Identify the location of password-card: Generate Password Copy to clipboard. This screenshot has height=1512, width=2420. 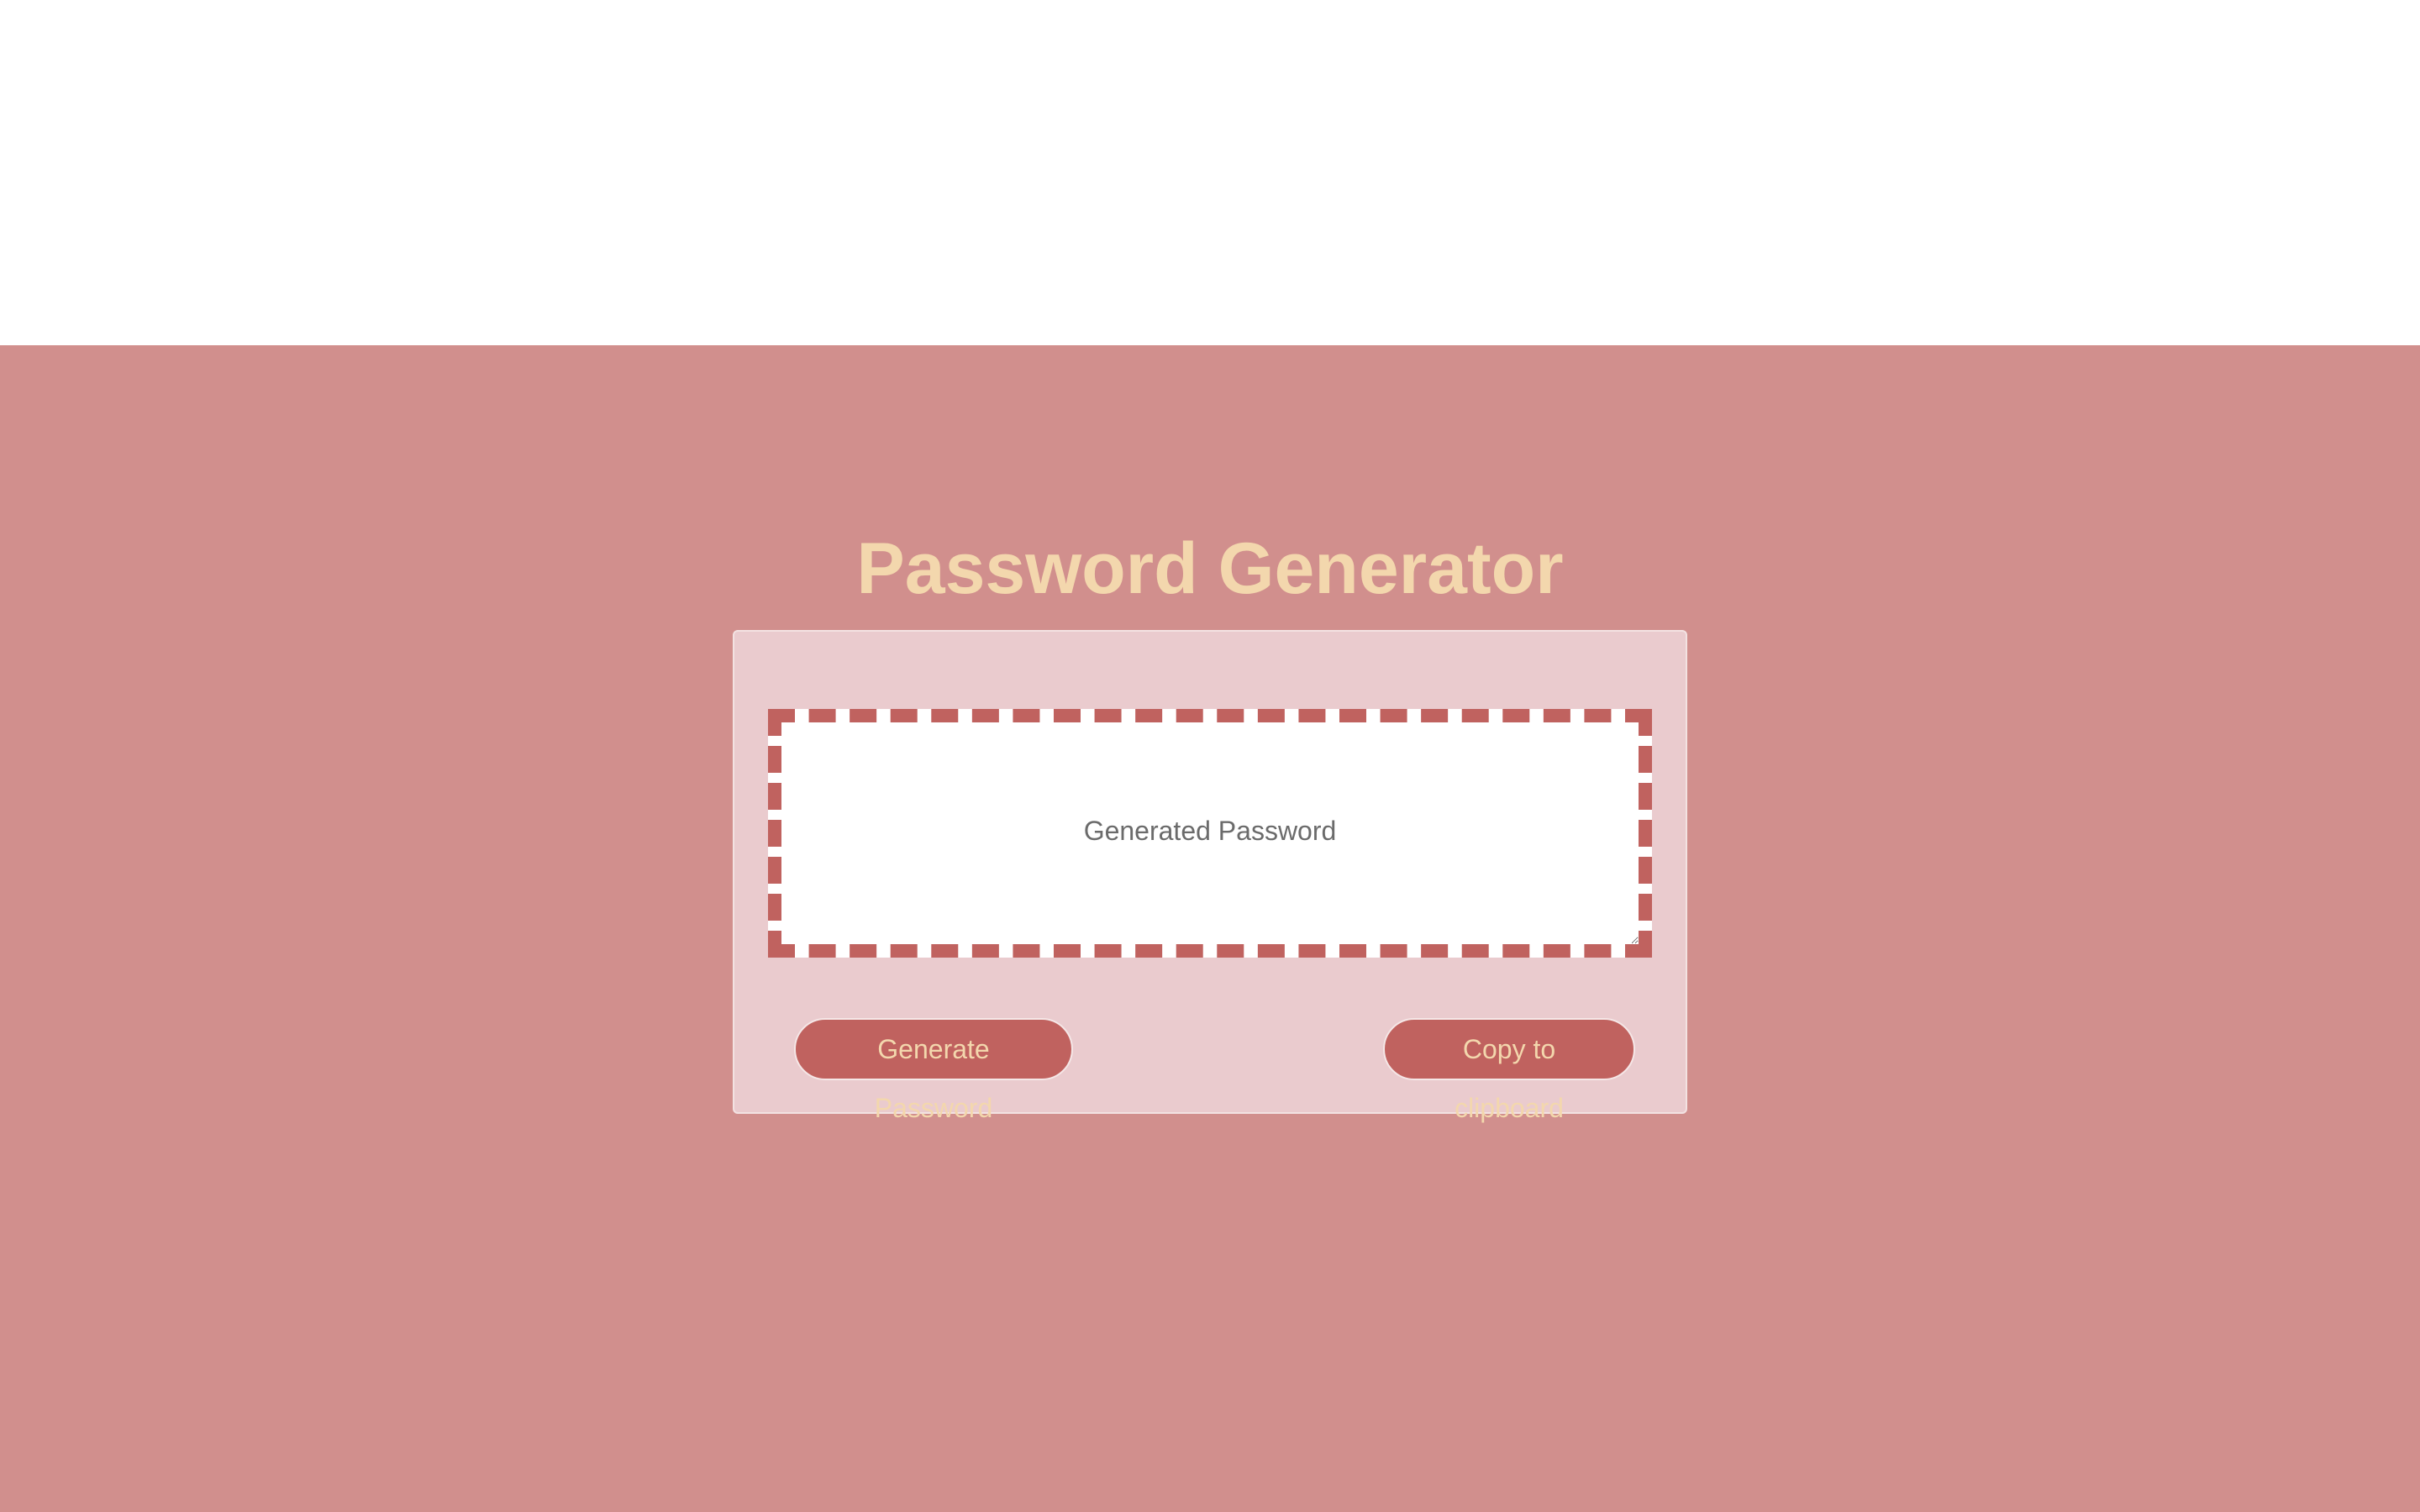
(1210, 876).